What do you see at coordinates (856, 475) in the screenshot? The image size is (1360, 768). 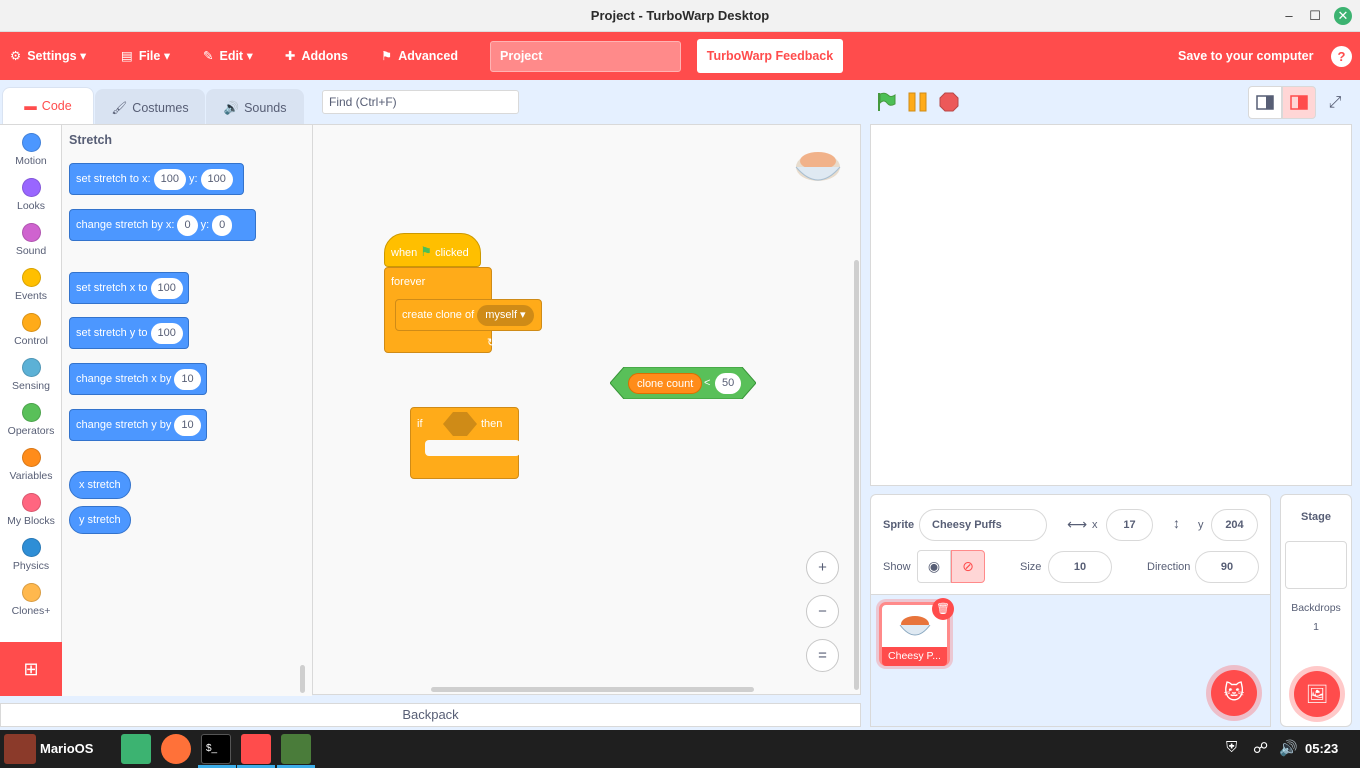 I see `workspace-scrollbar-vertical` at bounding box center [856, 475].